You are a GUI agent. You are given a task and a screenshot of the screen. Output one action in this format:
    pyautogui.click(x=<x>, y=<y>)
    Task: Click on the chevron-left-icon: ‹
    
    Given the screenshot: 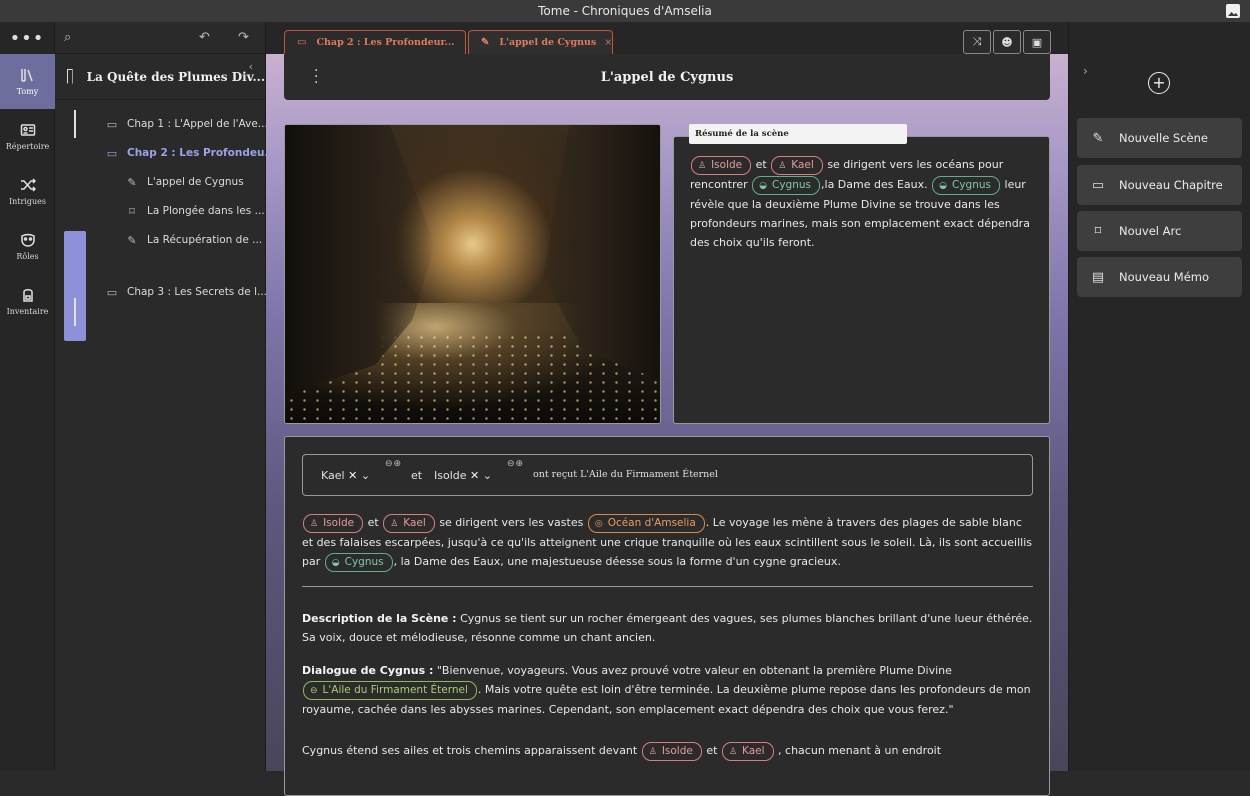 What is the action you would take?
    pyautogui.click(x=251, y=66)
    